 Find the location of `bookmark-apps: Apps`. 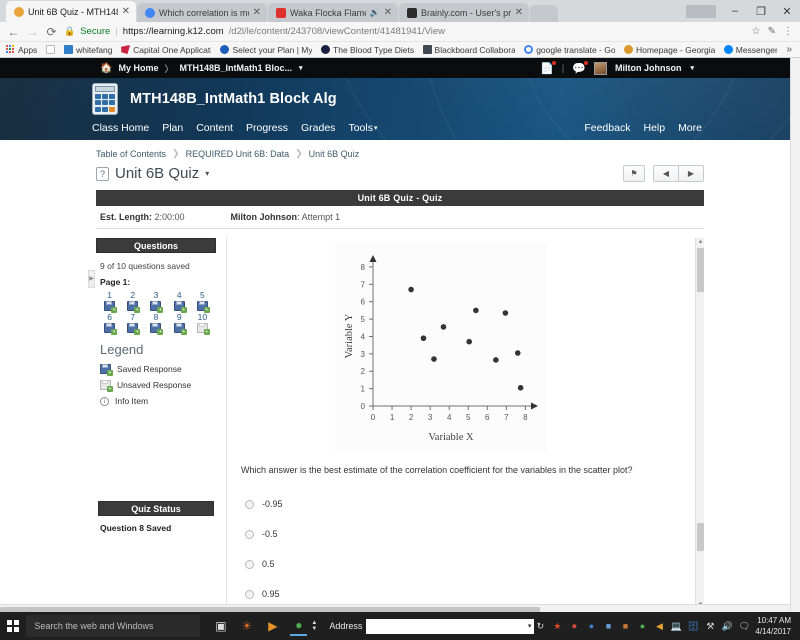

bookmark-apps: Apps is located at coordinates (21, 50).